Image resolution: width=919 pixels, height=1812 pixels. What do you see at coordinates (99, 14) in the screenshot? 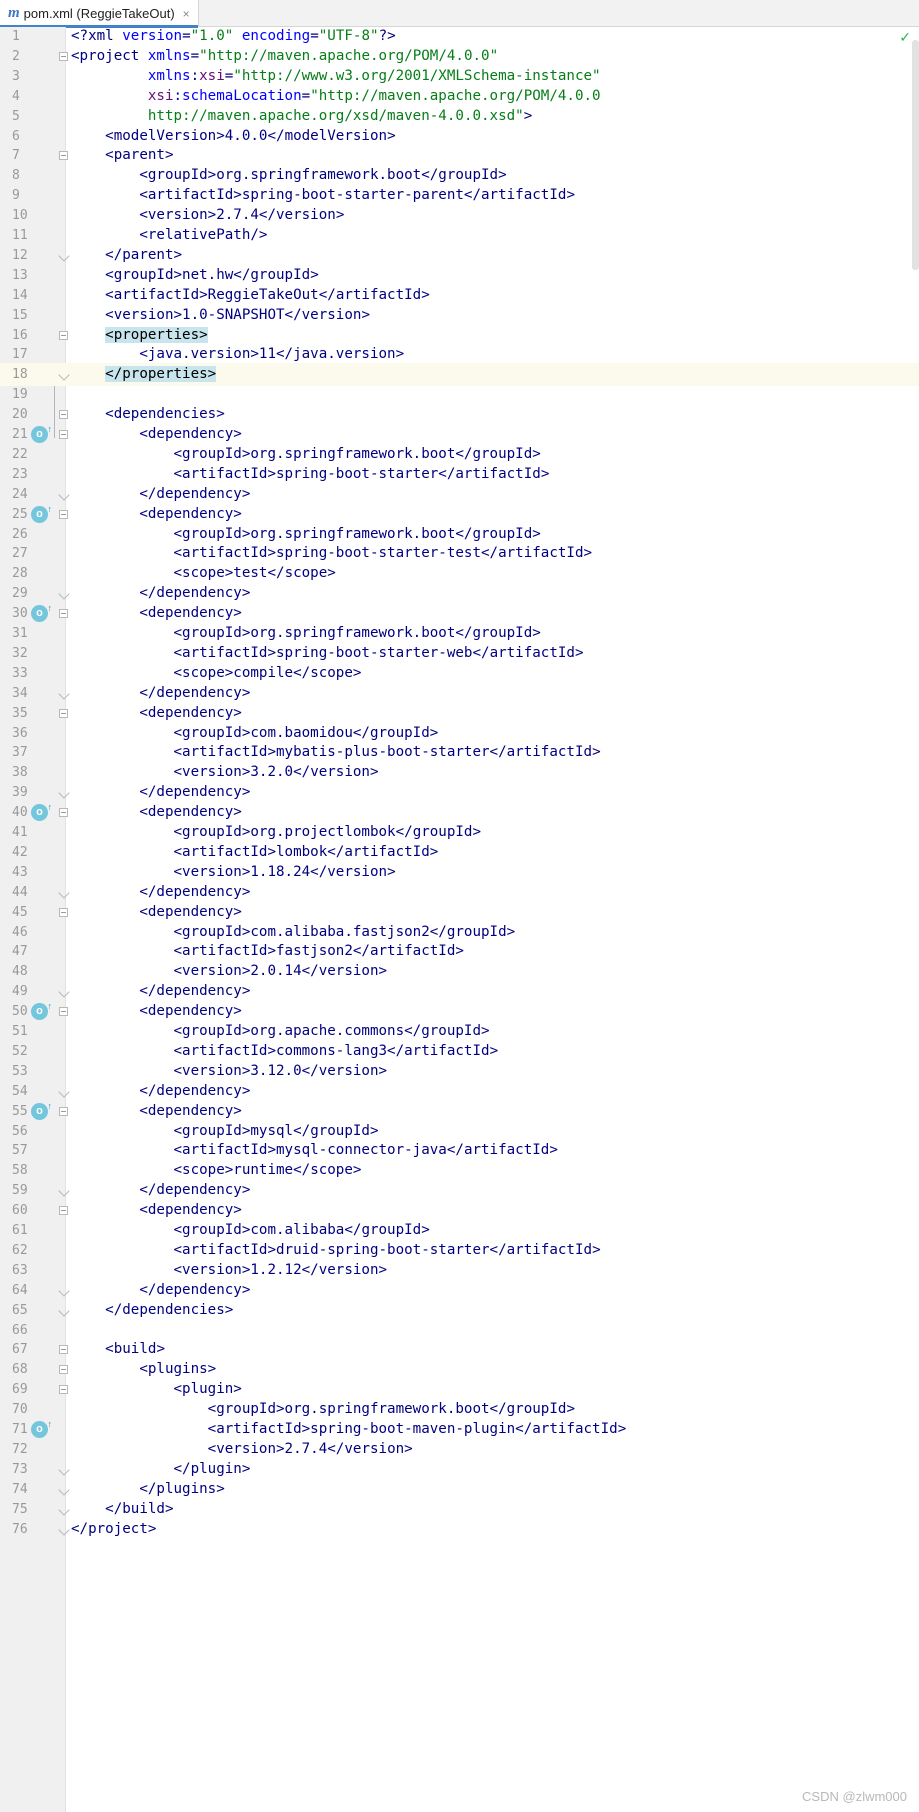
I see `tab-pom-xml: m pom.xml (ReggieTakeOut) ×` at bounding box center [99, 14].